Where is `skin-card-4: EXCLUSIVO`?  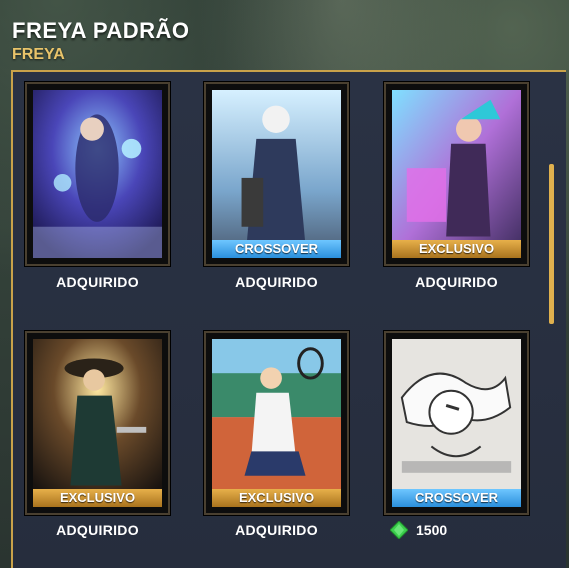
skin-card-4: EXCLUSIVO is located at coordinates (97, 423).